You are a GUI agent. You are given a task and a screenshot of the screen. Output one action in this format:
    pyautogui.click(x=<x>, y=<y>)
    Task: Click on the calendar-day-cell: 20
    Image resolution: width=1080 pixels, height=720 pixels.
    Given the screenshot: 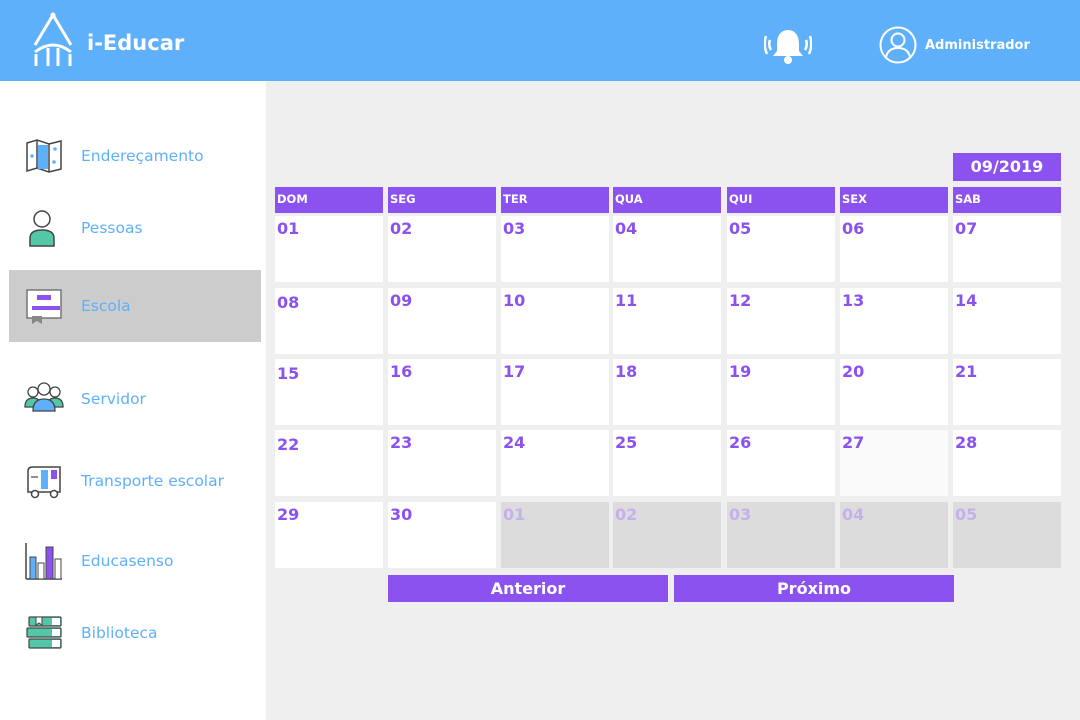 What is the action you would take?
    pyautogui.click(x=894, y=392)
    